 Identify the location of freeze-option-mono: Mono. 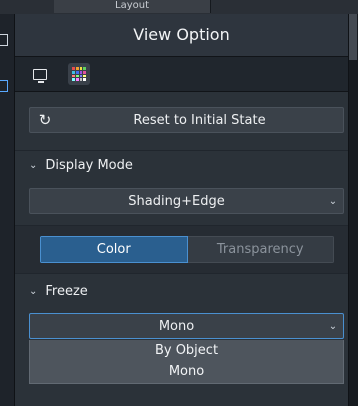
(186, 371).